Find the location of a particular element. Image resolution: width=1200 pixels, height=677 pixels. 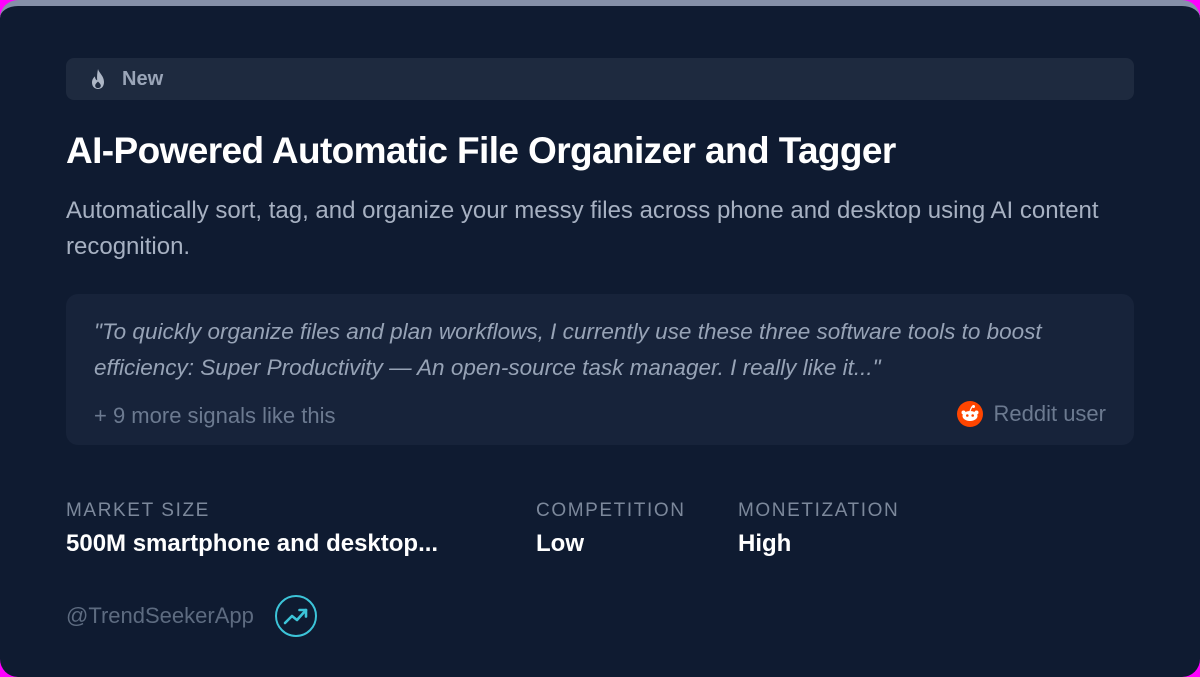

metric-competition: COMPETITION Low is located at coordinates (611, 529).